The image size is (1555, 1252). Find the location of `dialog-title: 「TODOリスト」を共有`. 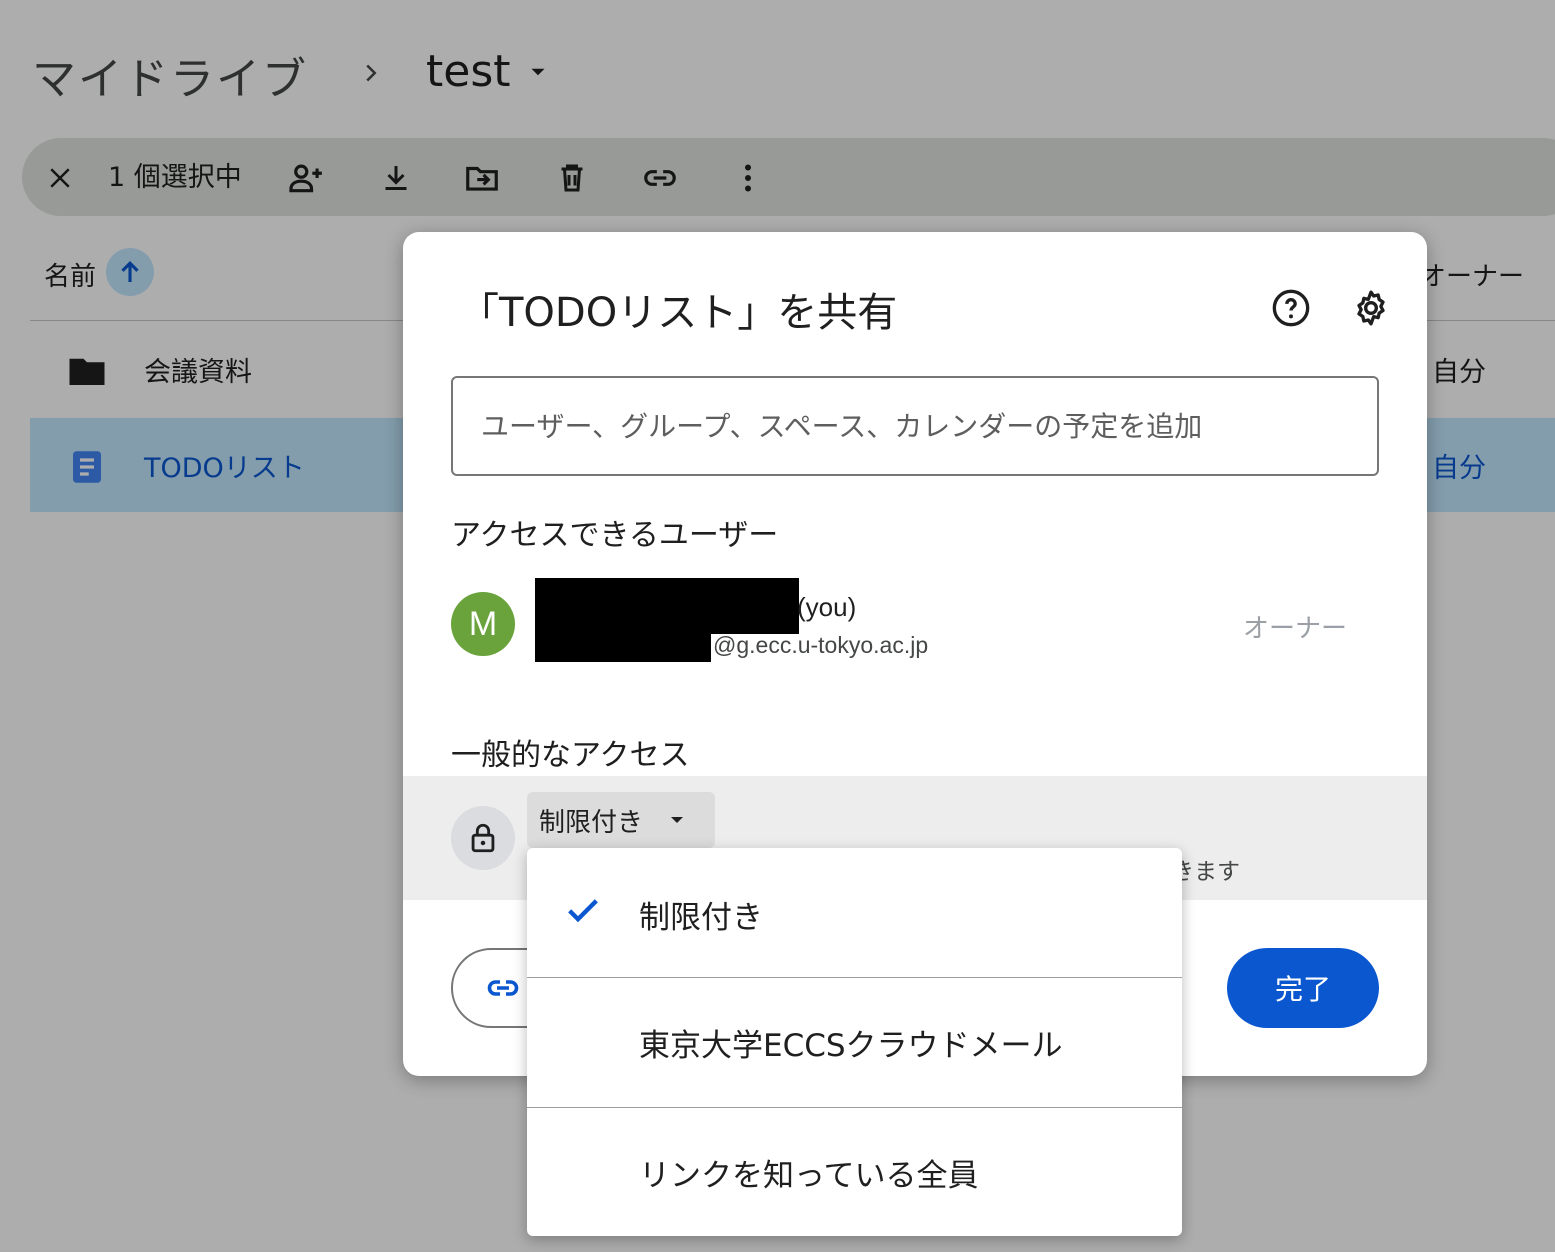

dialog-title: 「TODOリスト」を共有 is located at coordinates (678, 313).